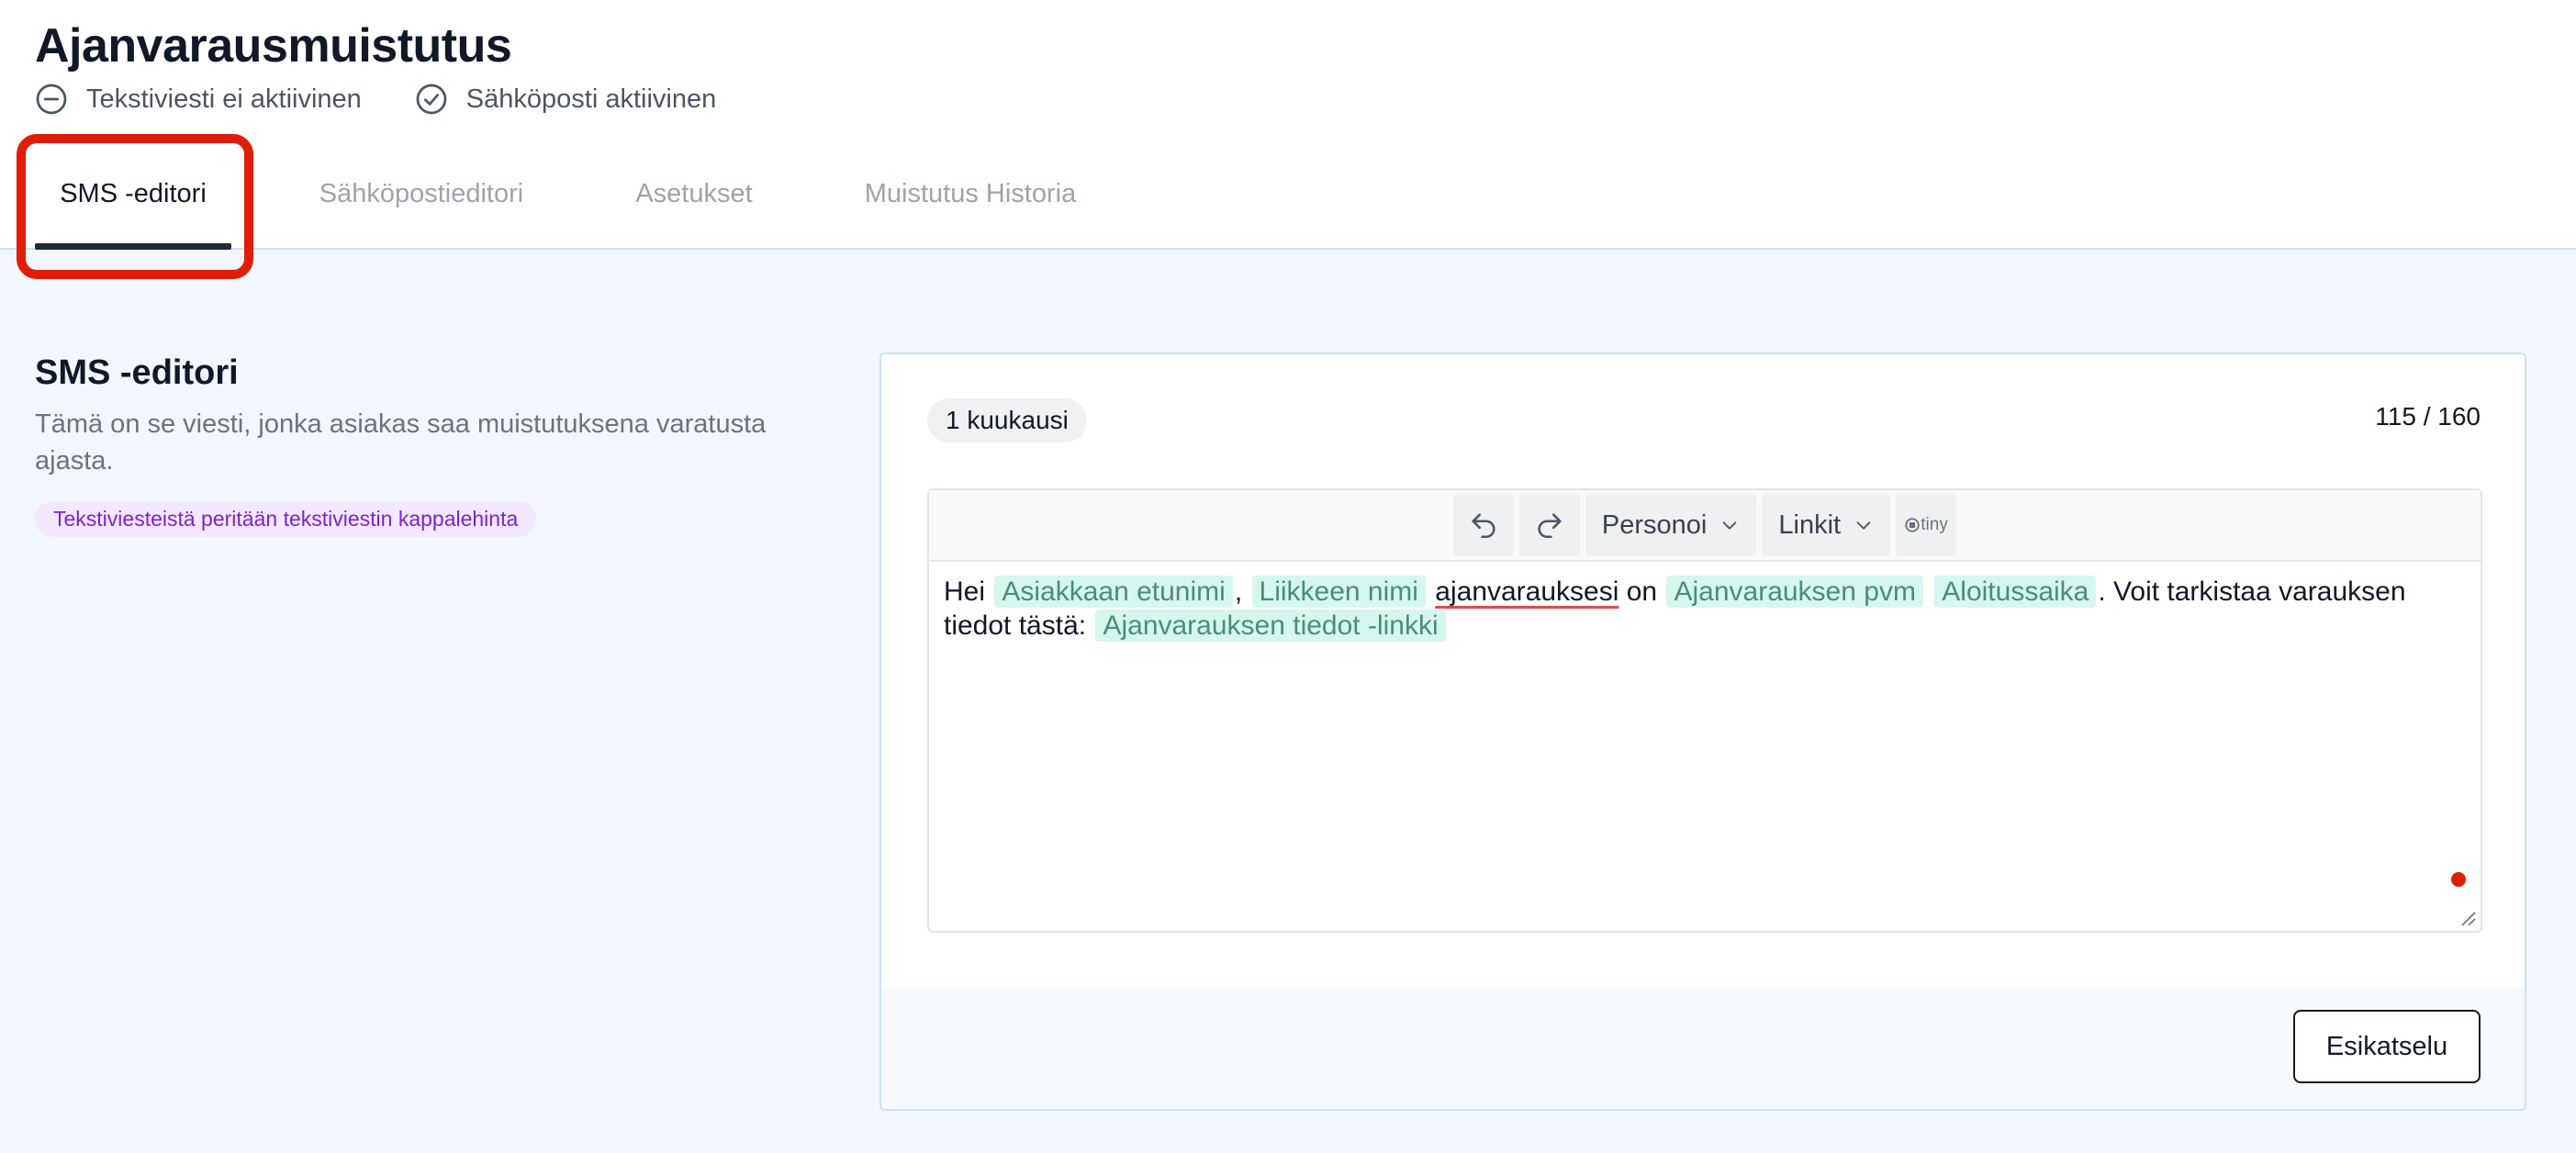 Image resolution: width=2576 pixels, height=1153 pixels. Describe the element at coordinates (273, 46) in the screenshot. I see `page-title: Ajanvarausmuistutus` at that location.